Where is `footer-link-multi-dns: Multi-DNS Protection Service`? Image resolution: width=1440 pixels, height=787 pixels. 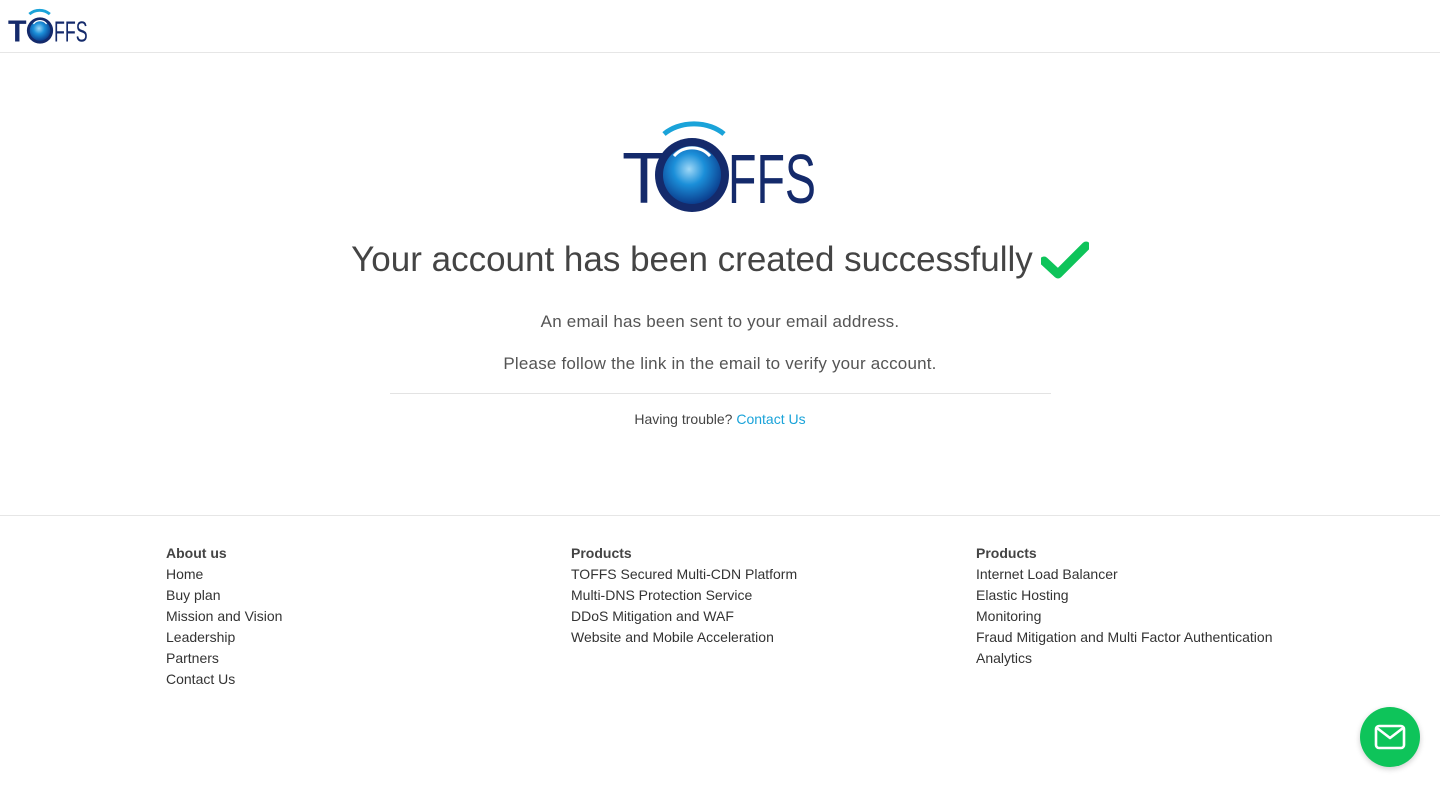 footer-link-multi-dns: Multi-DNS Protection Service is located at coordinates (684, 595).